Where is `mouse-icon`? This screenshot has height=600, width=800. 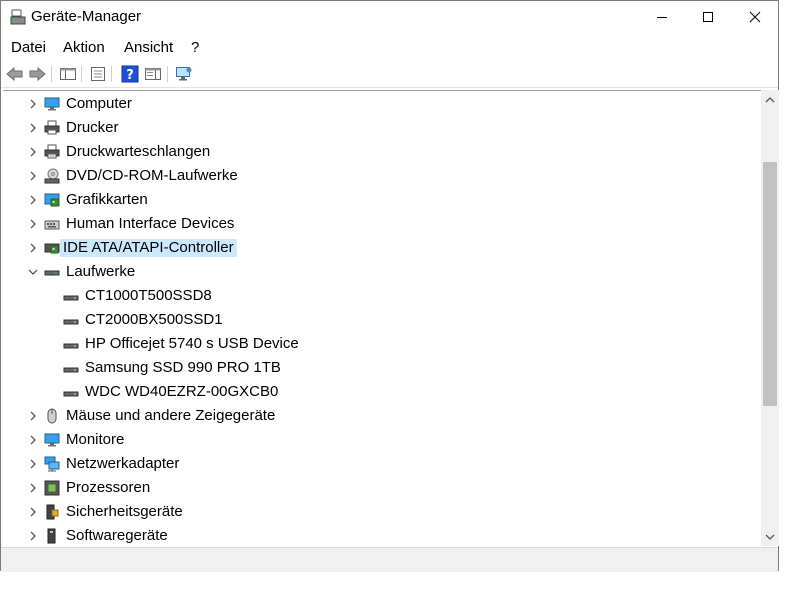 mouse-icon is located at coordinates (52, 416).